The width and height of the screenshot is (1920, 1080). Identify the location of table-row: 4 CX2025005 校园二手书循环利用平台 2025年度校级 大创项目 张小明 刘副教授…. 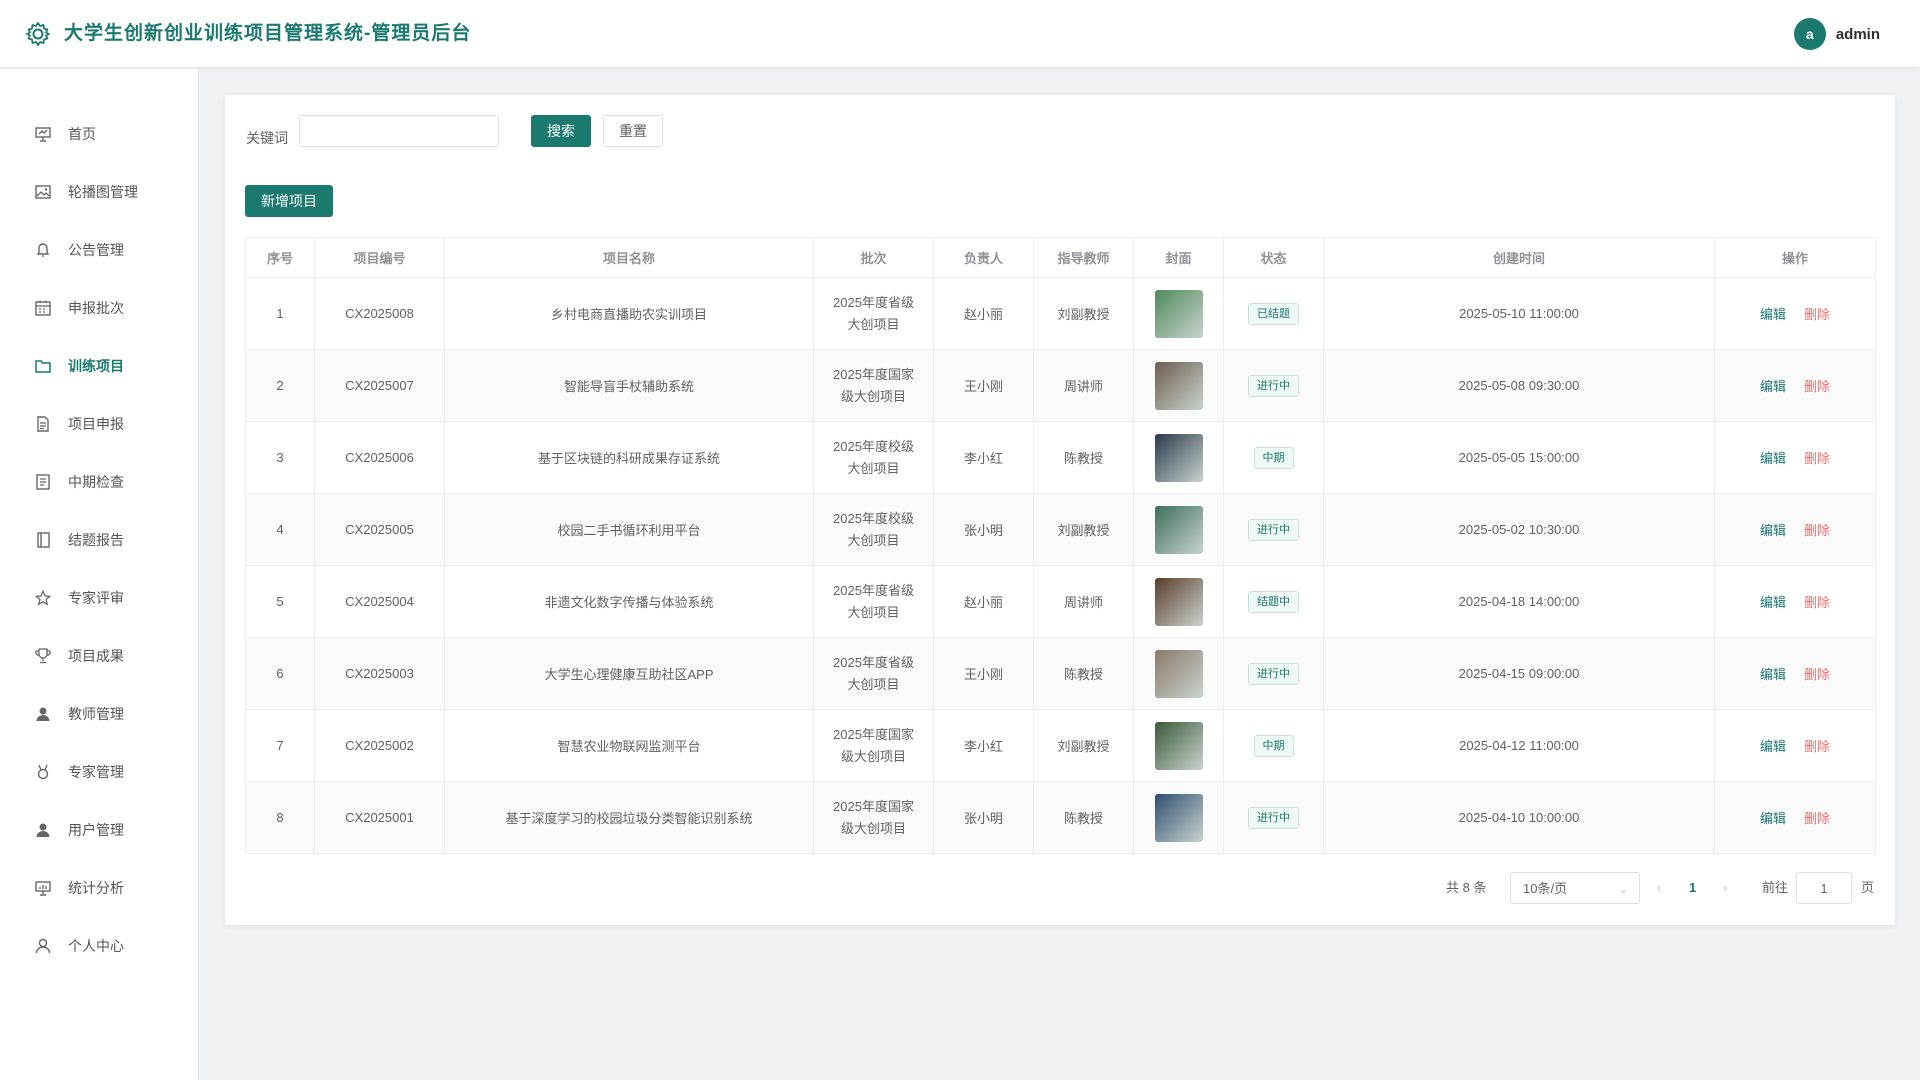
(1060, 529).